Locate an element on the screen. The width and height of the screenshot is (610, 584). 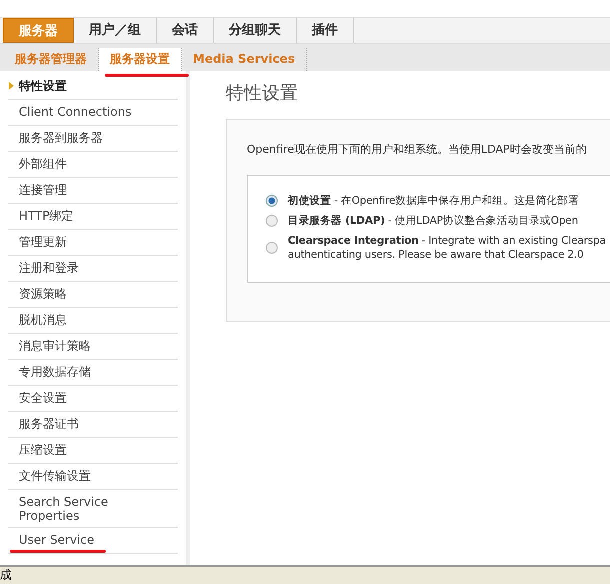
sidebar-item: HTTP绑定 is located at coordinates (93, 217).